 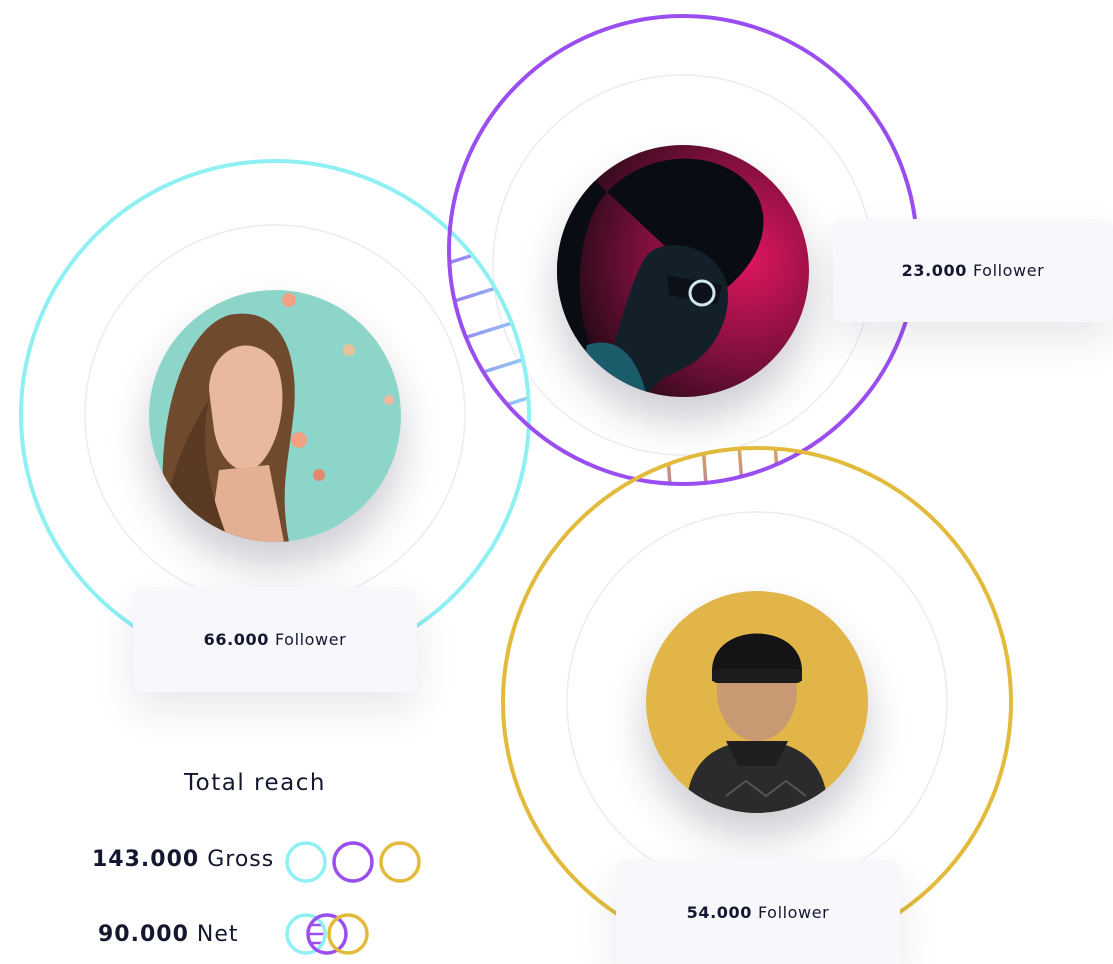 I want to click on gross-value: 143.000, so click(x=146, y=859).